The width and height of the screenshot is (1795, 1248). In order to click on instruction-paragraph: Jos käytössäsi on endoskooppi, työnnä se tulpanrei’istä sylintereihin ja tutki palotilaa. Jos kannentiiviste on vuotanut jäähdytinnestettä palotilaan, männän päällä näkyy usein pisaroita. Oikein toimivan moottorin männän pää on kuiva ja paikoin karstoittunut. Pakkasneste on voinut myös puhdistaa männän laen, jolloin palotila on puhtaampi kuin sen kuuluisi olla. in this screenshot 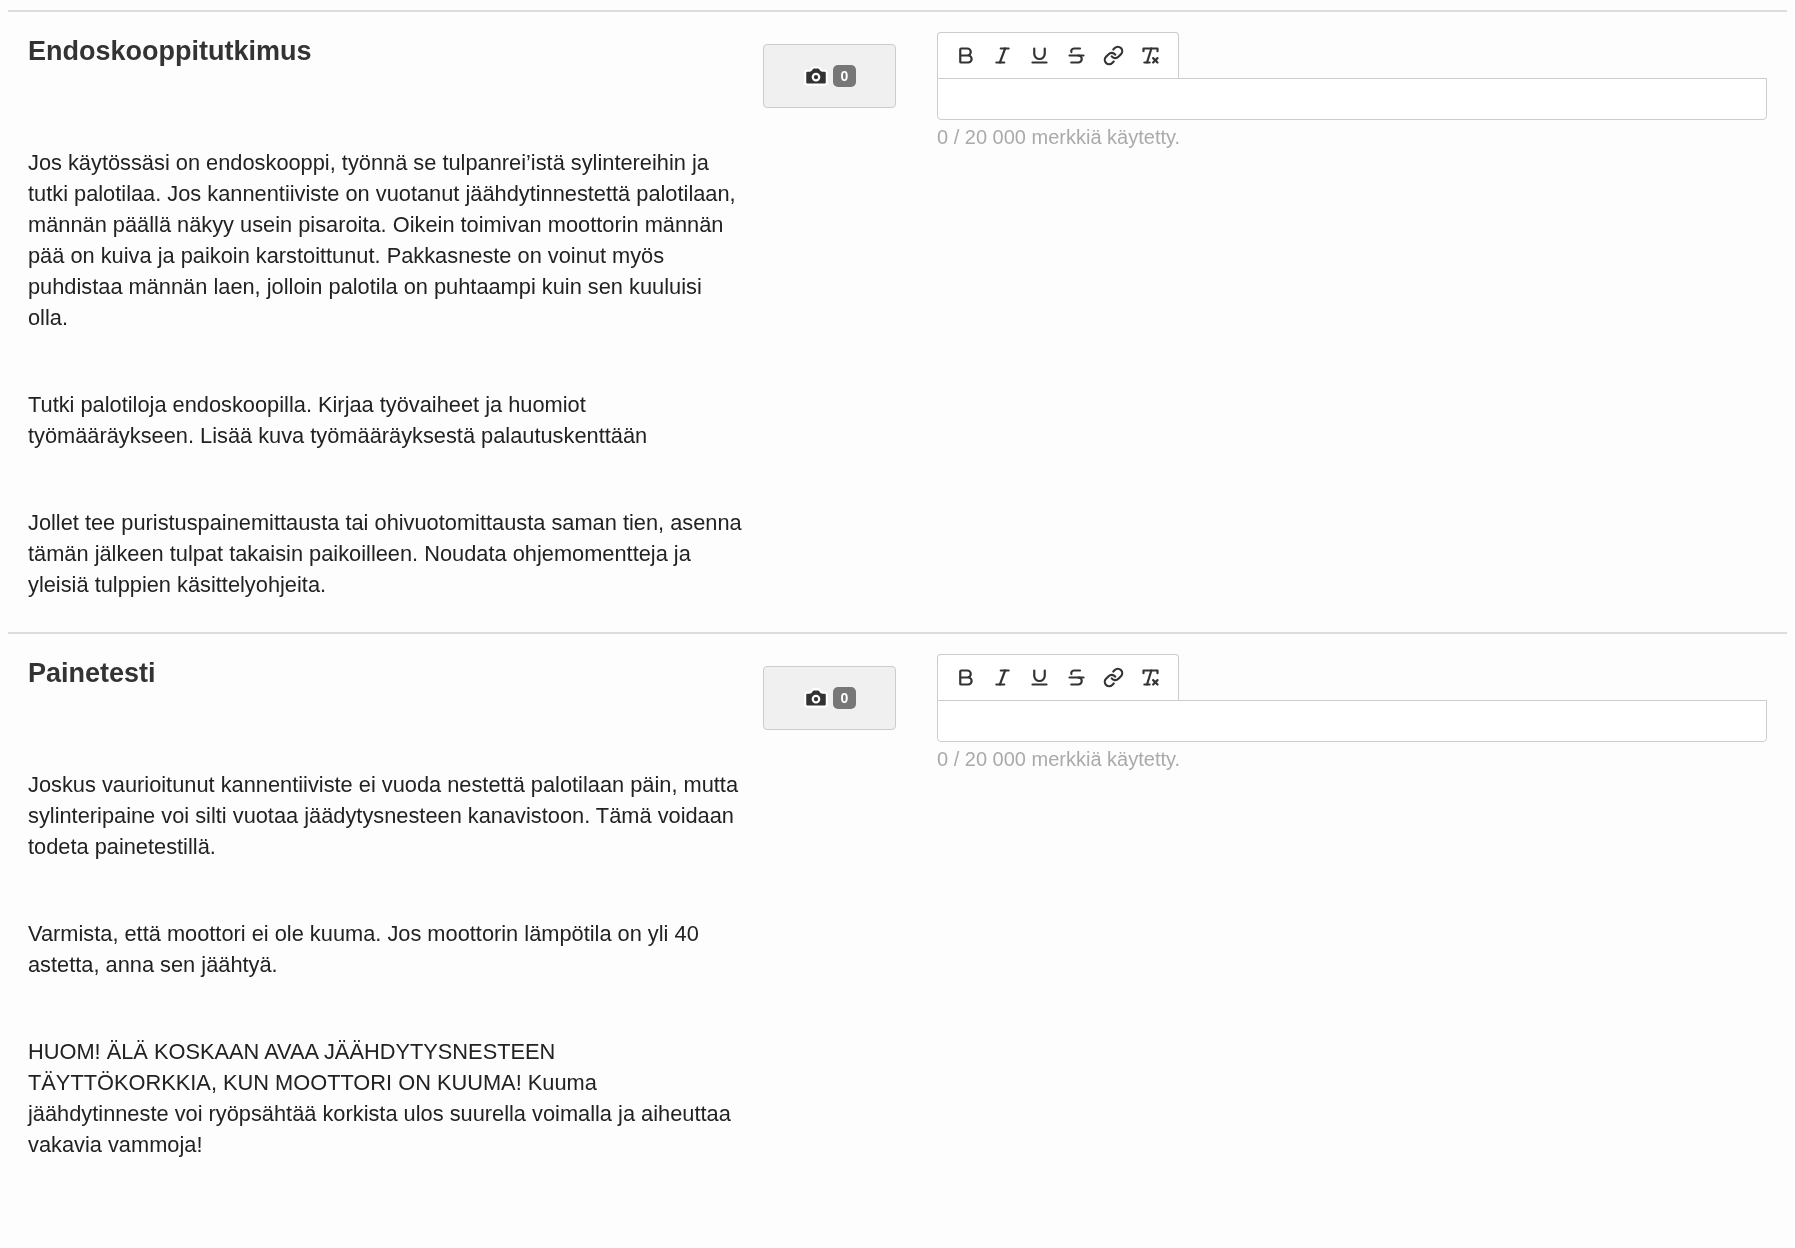, I will do `click(382, 240)`.